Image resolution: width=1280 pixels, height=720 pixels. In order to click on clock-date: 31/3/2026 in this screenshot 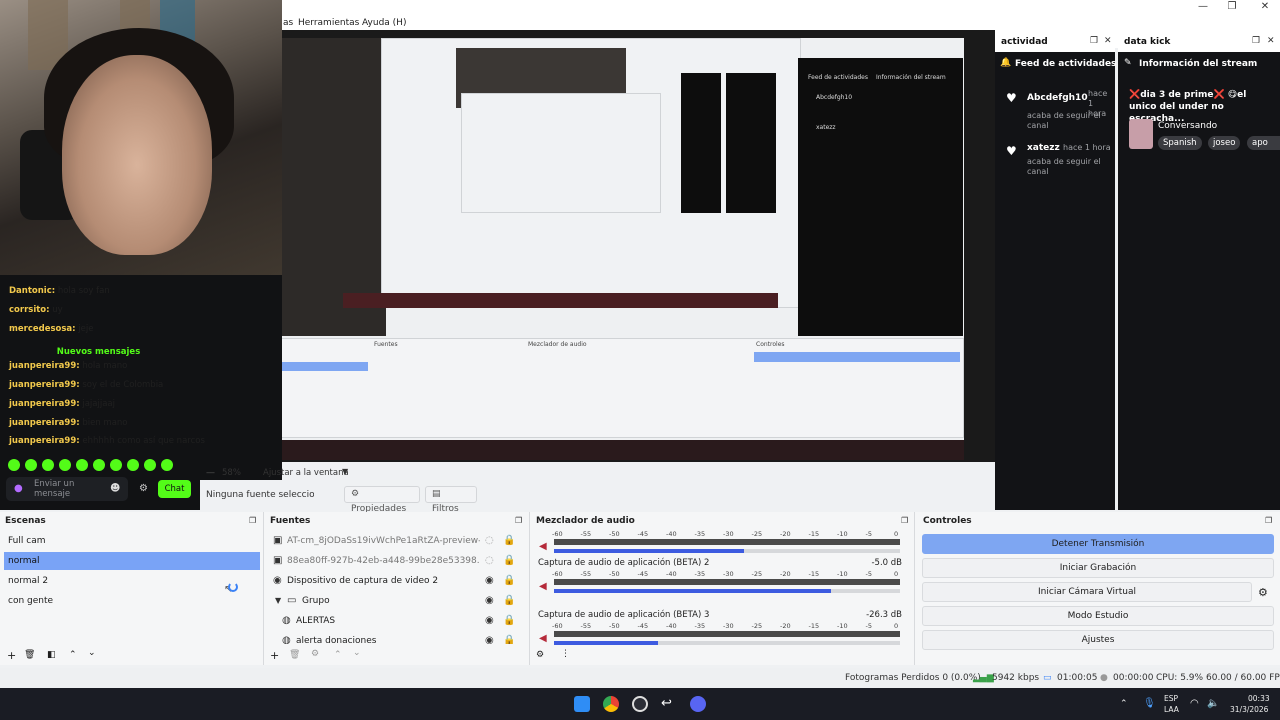, I will do `click(1249, 709)`.